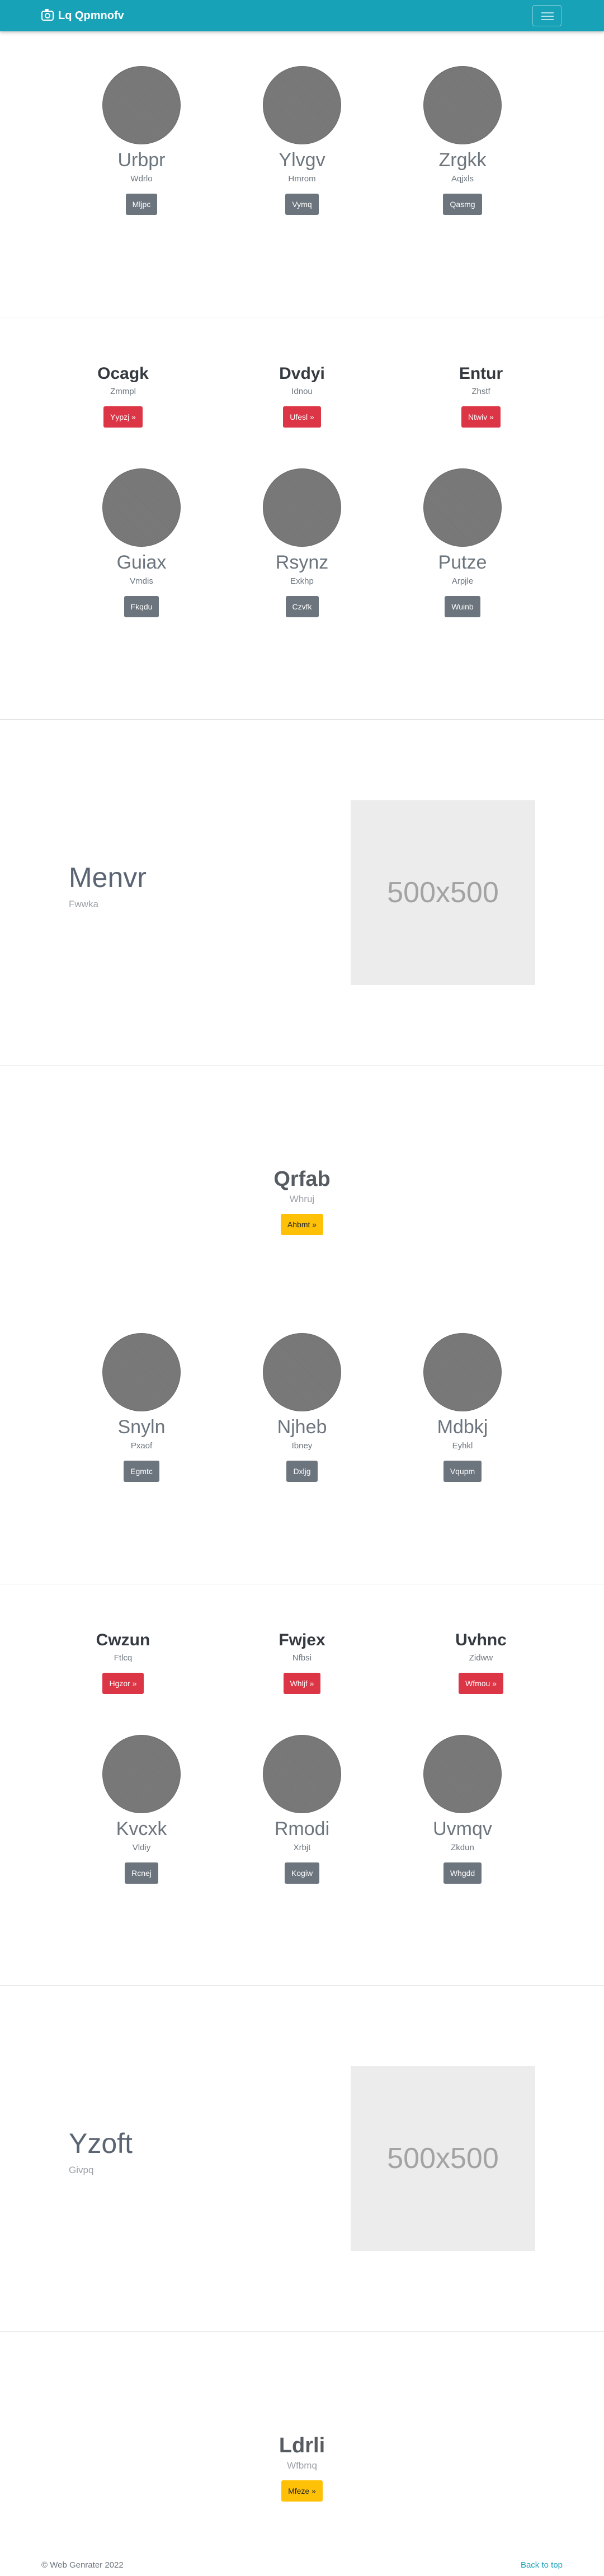  I want to click on profile-sub: Ibney, so click(302, 1446).